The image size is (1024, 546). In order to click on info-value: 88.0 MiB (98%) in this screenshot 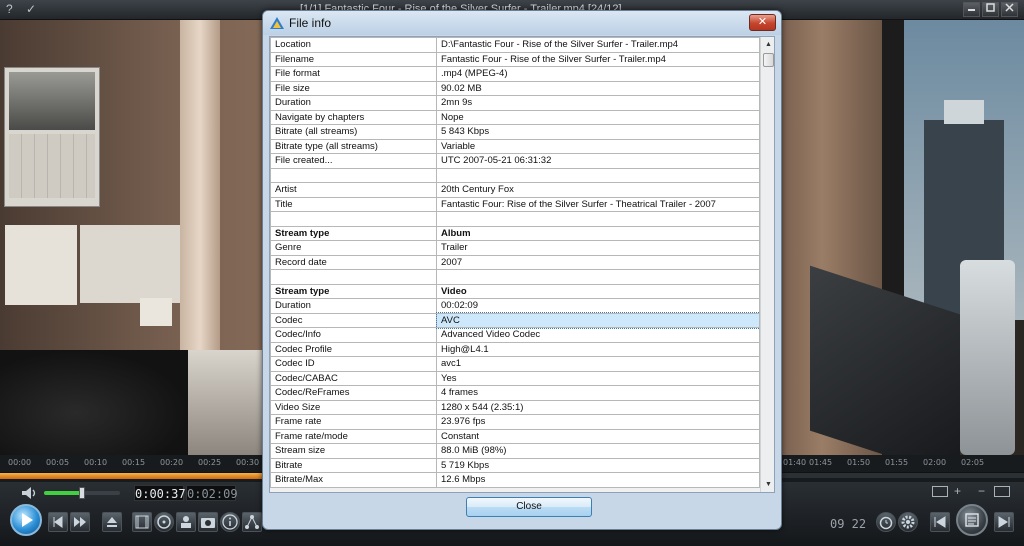, I will do `click(598, 451)`.